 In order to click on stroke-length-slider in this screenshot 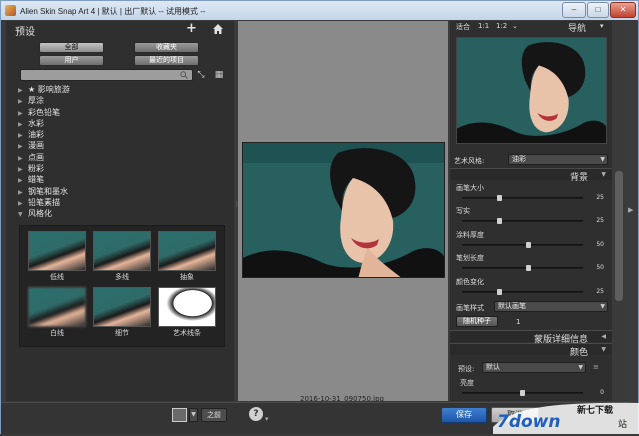, I will do `click(522, 268)`.